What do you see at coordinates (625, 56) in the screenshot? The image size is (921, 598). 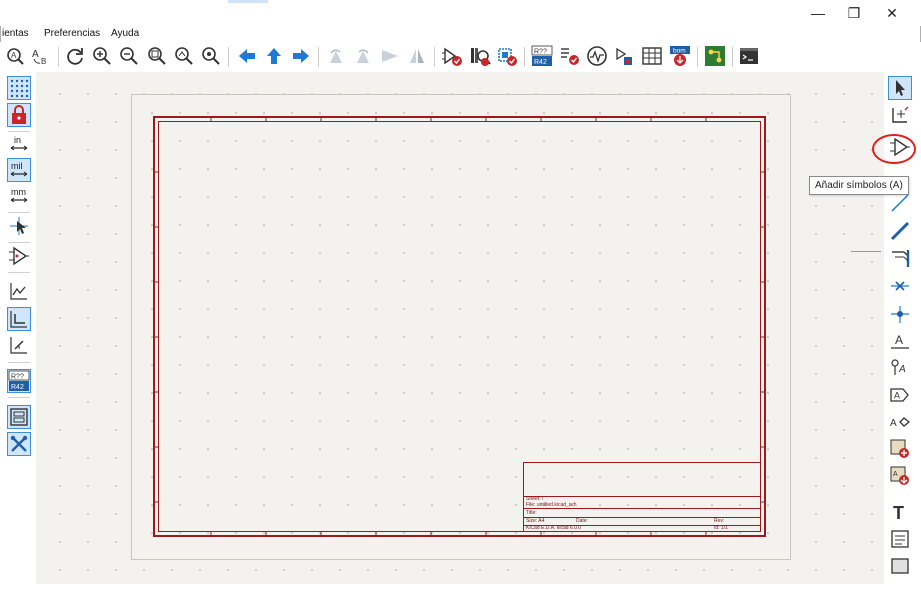 I see `assign-footprints-icon` at bounding box center [625, 56].